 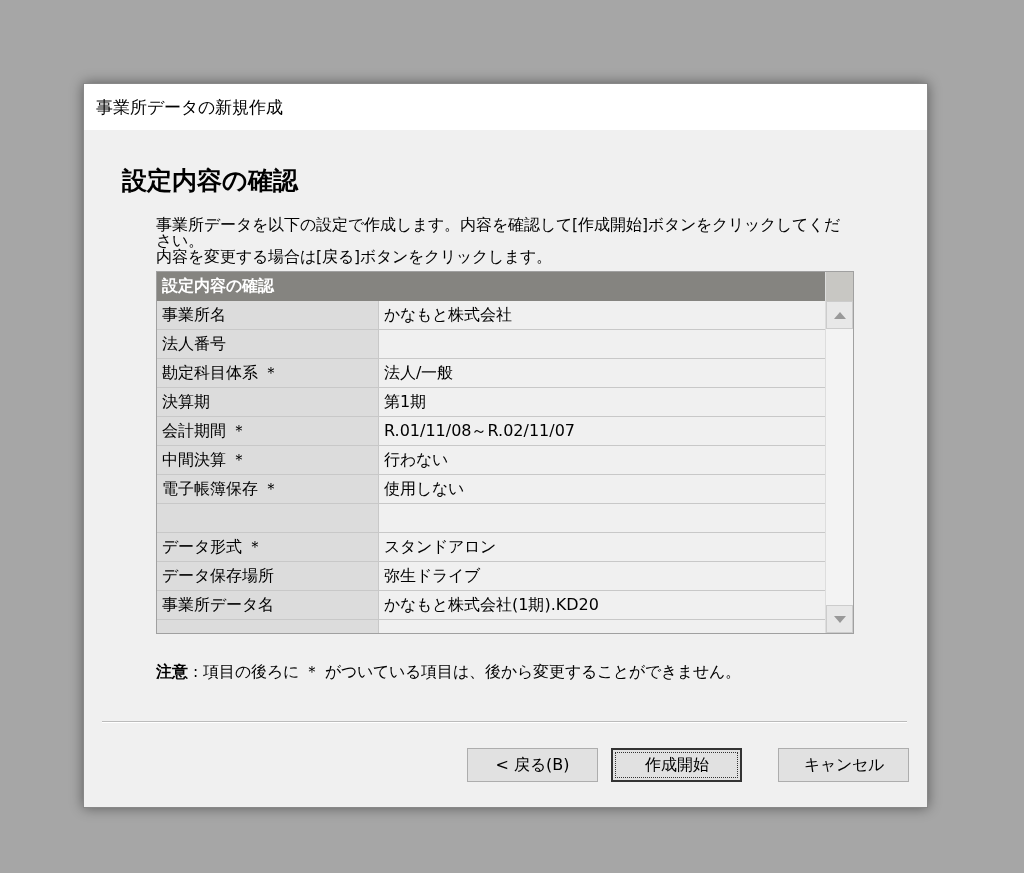 I want to click on label-cell: 事業所データ名, so click(x=268, y=605).